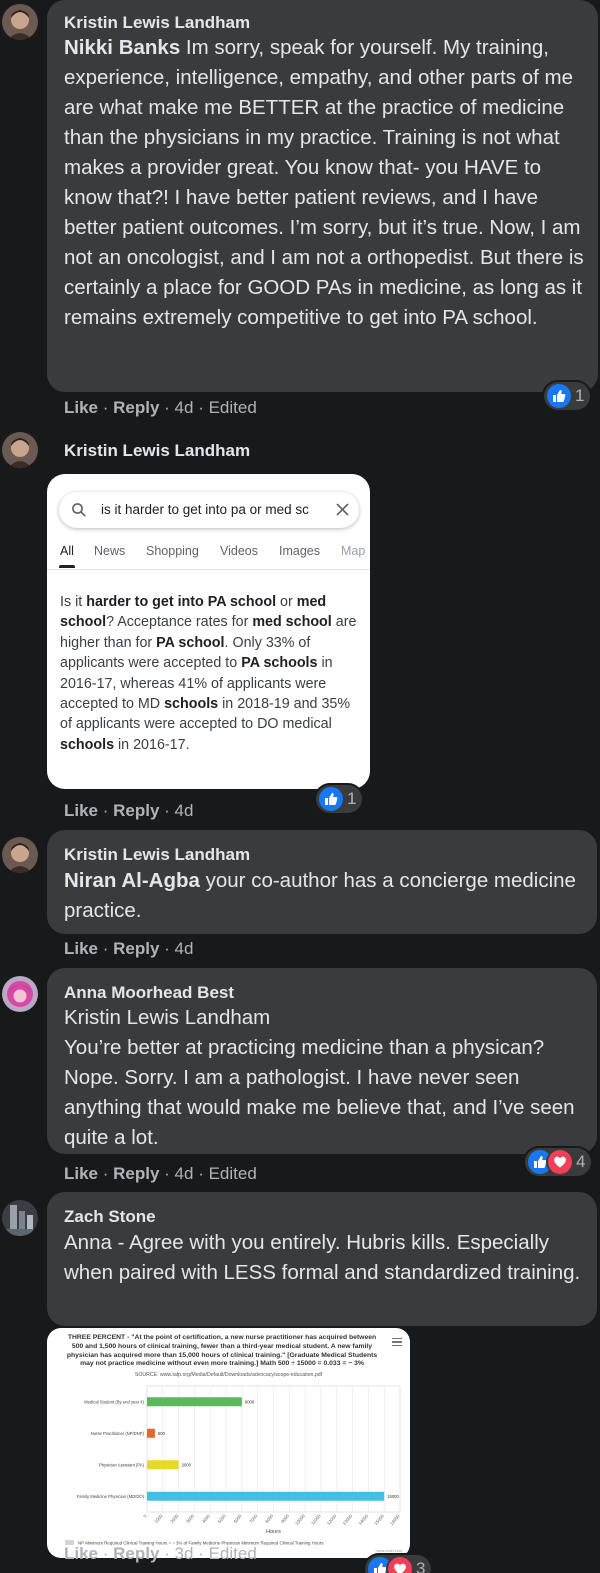  I want to click on snippet-highlight: PA school, so click(190, 642).